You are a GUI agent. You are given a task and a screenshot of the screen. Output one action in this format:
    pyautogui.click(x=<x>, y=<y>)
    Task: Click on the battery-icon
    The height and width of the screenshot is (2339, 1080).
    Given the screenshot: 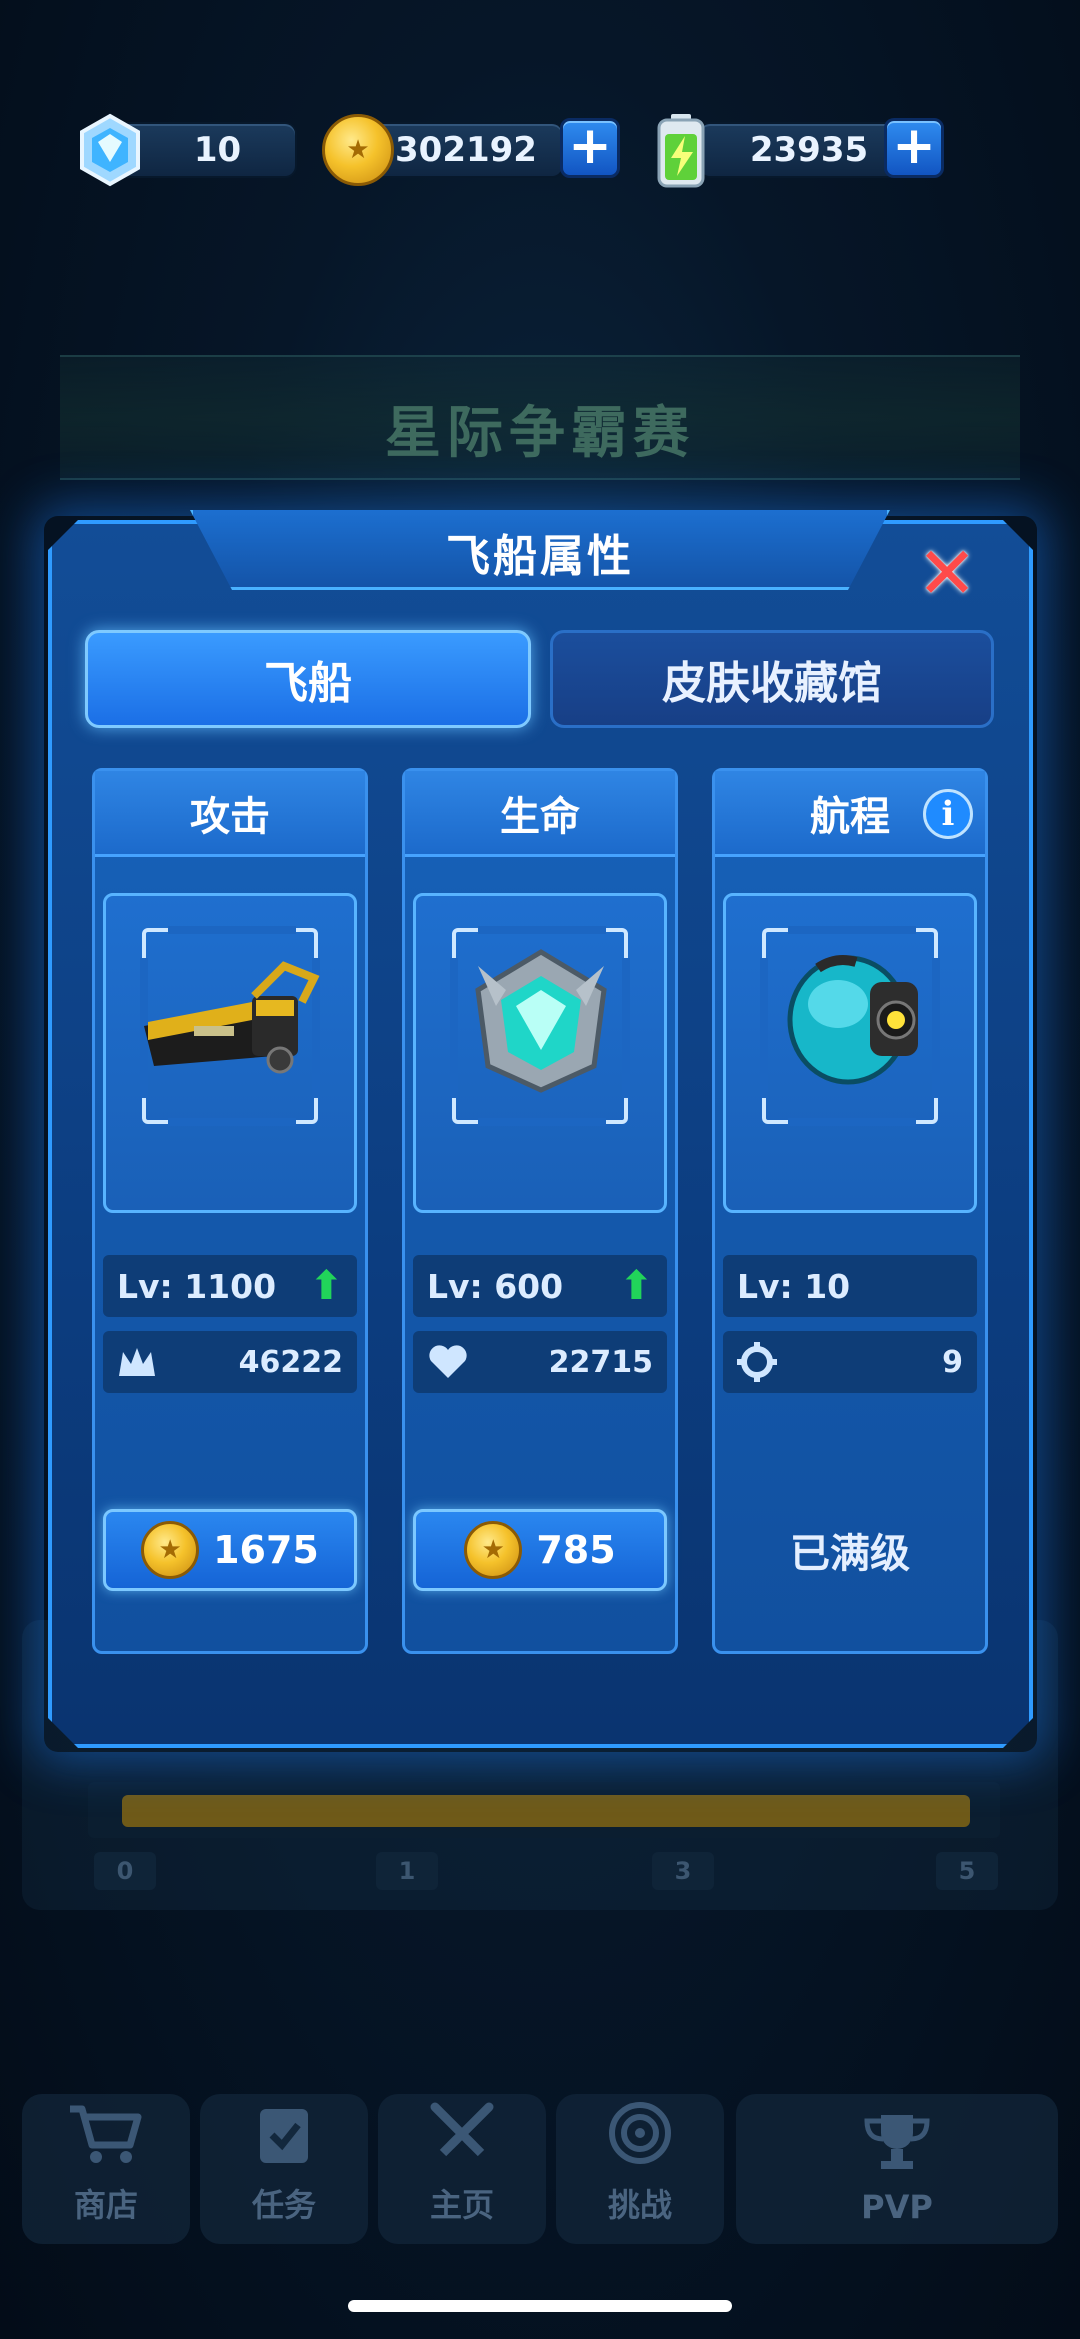 What is the action you would take?
    pyautogui.click(x=681, y=151)
    